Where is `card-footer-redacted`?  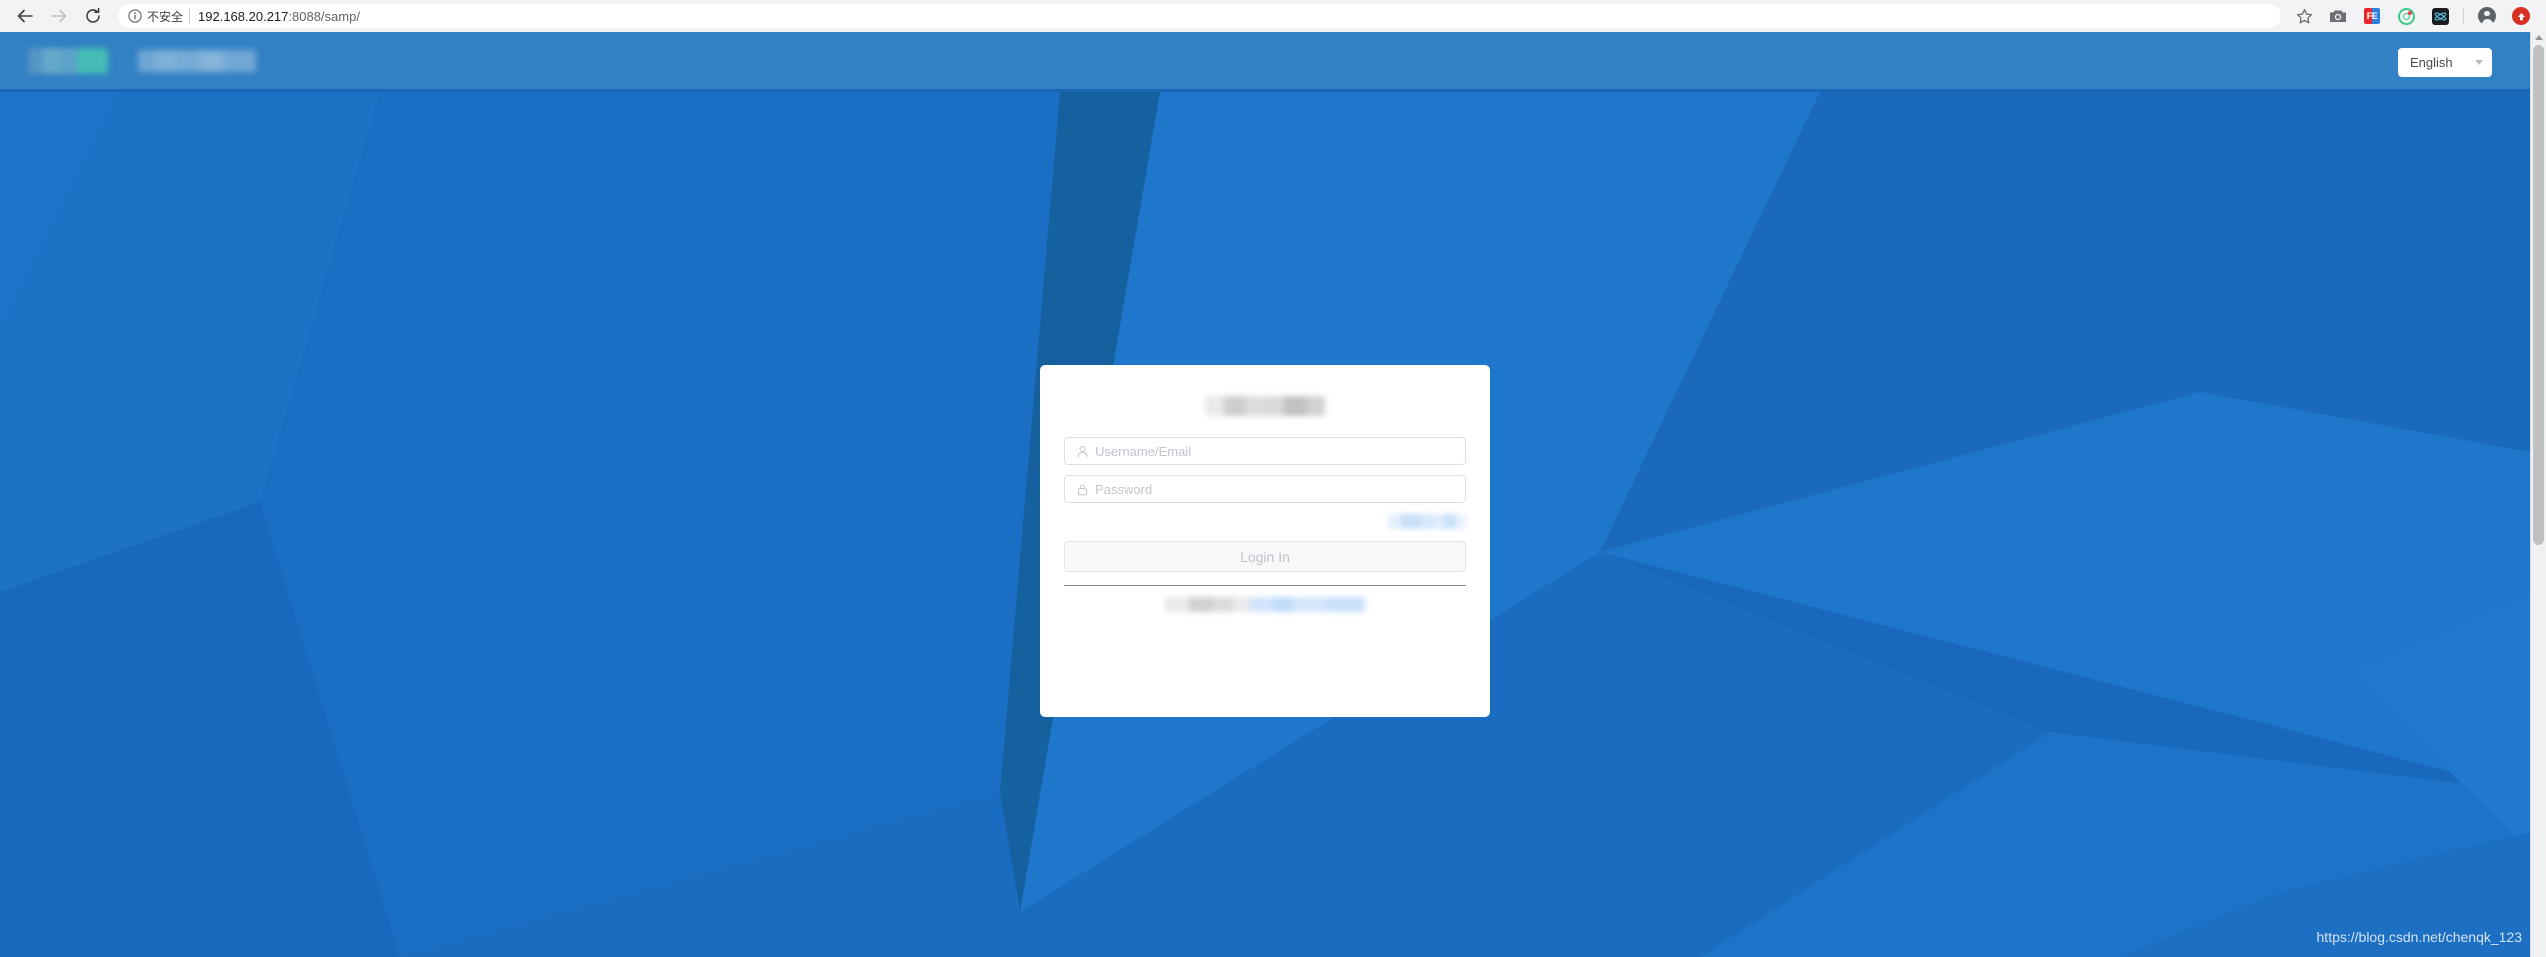
card-footer-redacted is located at coordinates (1265, 604).